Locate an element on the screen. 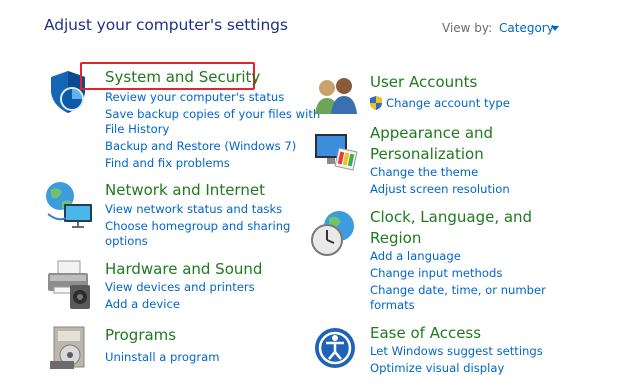 The width and height of the screenshot is (625, 386). link-adjust-resolution: Adjust screen resolution is located at coordinates (440, 189).